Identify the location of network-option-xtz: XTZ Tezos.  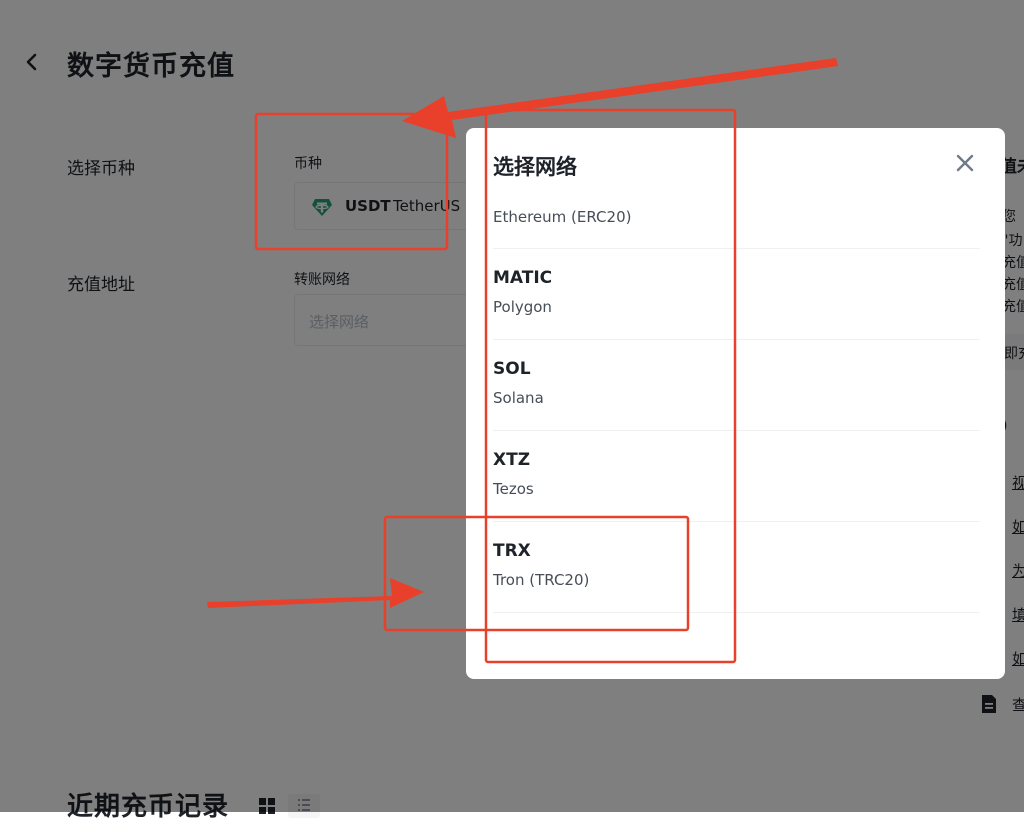
(736, 476).